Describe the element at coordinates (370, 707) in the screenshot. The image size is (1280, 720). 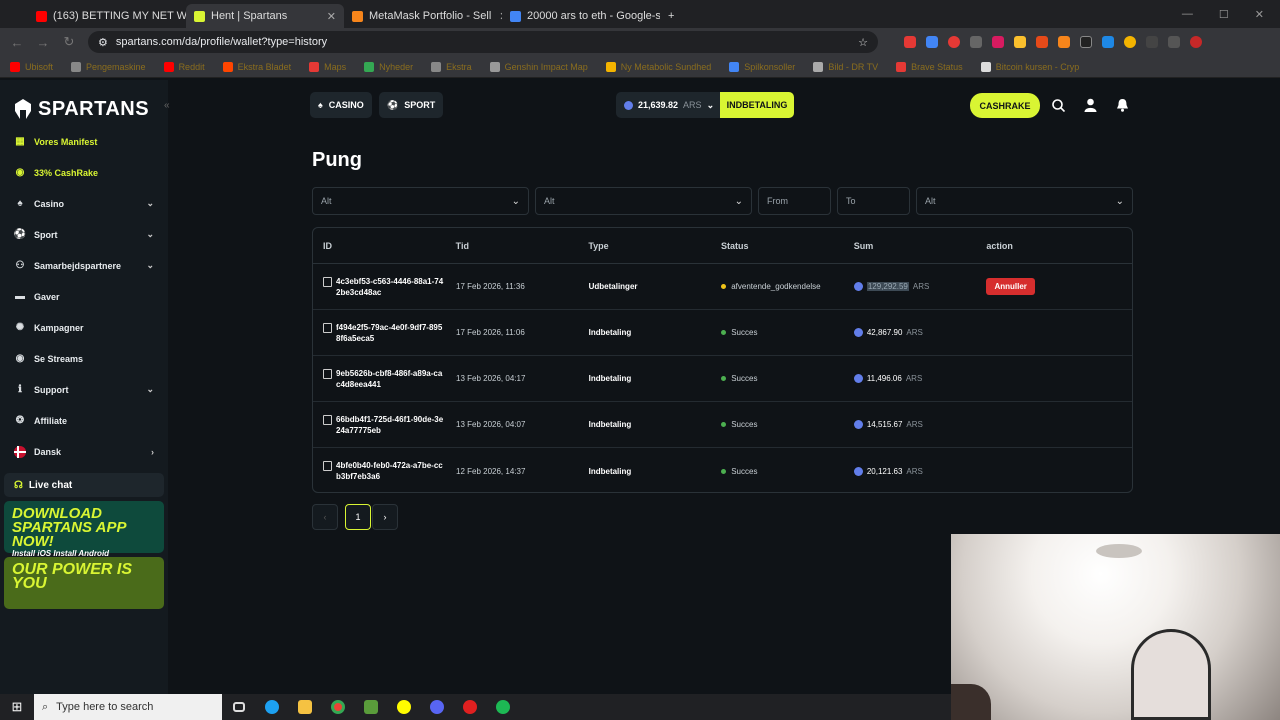
I see `minecraft-icon` at that location.